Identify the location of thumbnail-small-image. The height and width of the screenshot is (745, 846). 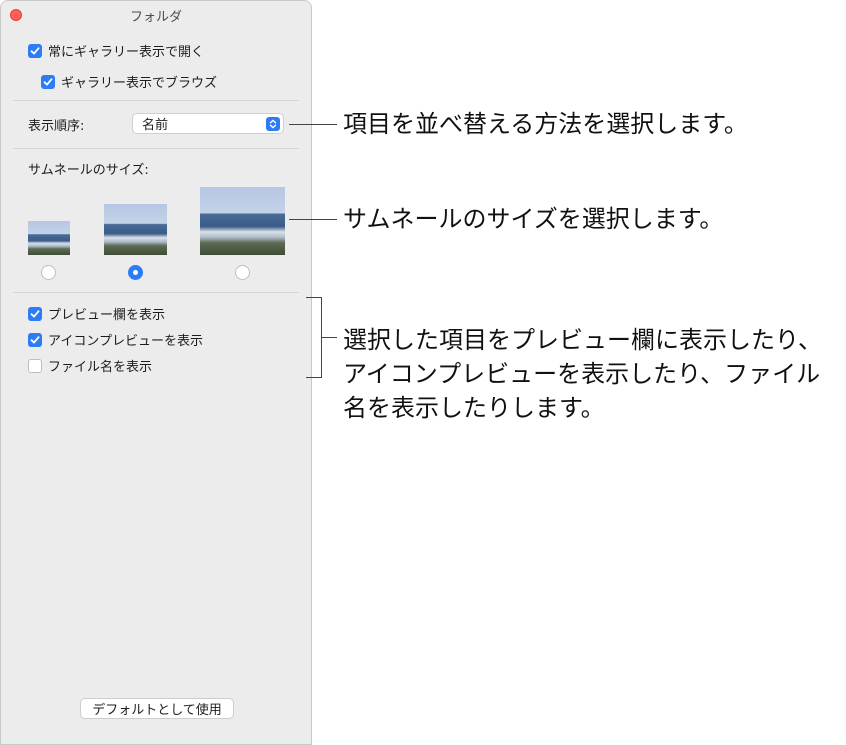
(49, 238).